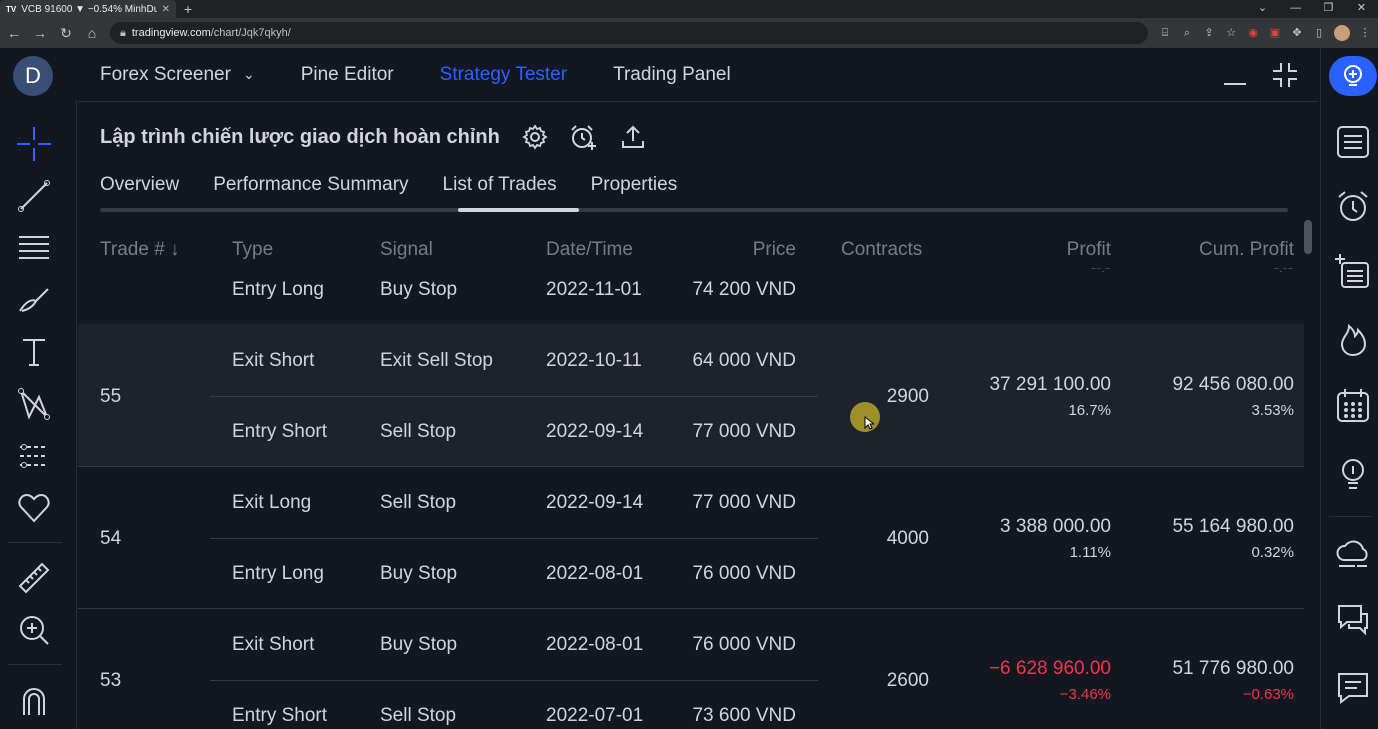  I want to click on zoom-in-icon, so click(34, 630).